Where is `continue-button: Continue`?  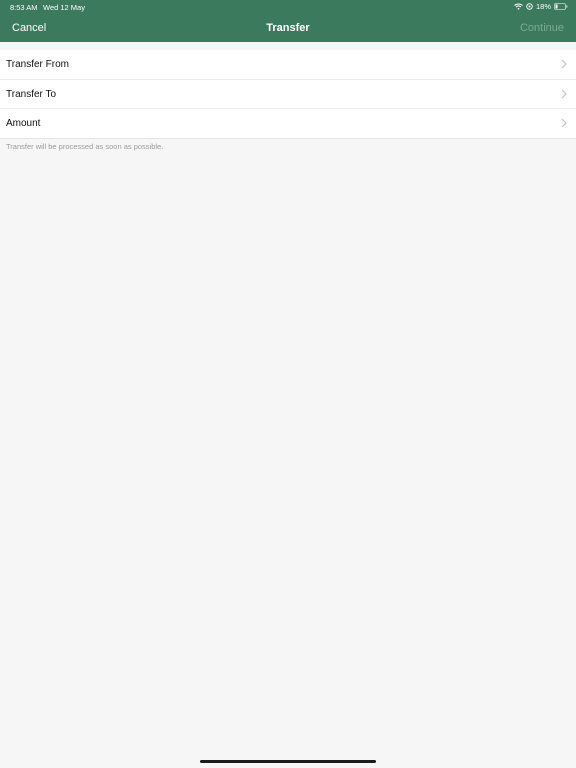
continue-button: Continue is located at coordinates (542, 28).